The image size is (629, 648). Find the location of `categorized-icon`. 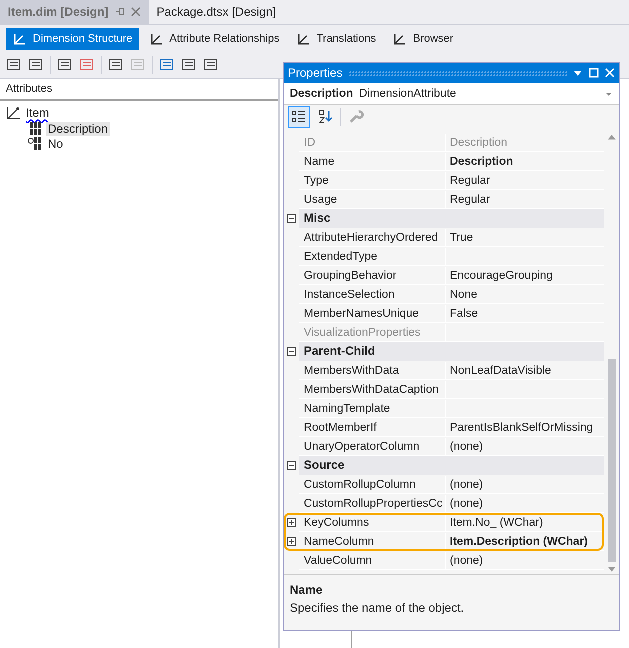

categorized-icon is located at coordinates (299, 117).